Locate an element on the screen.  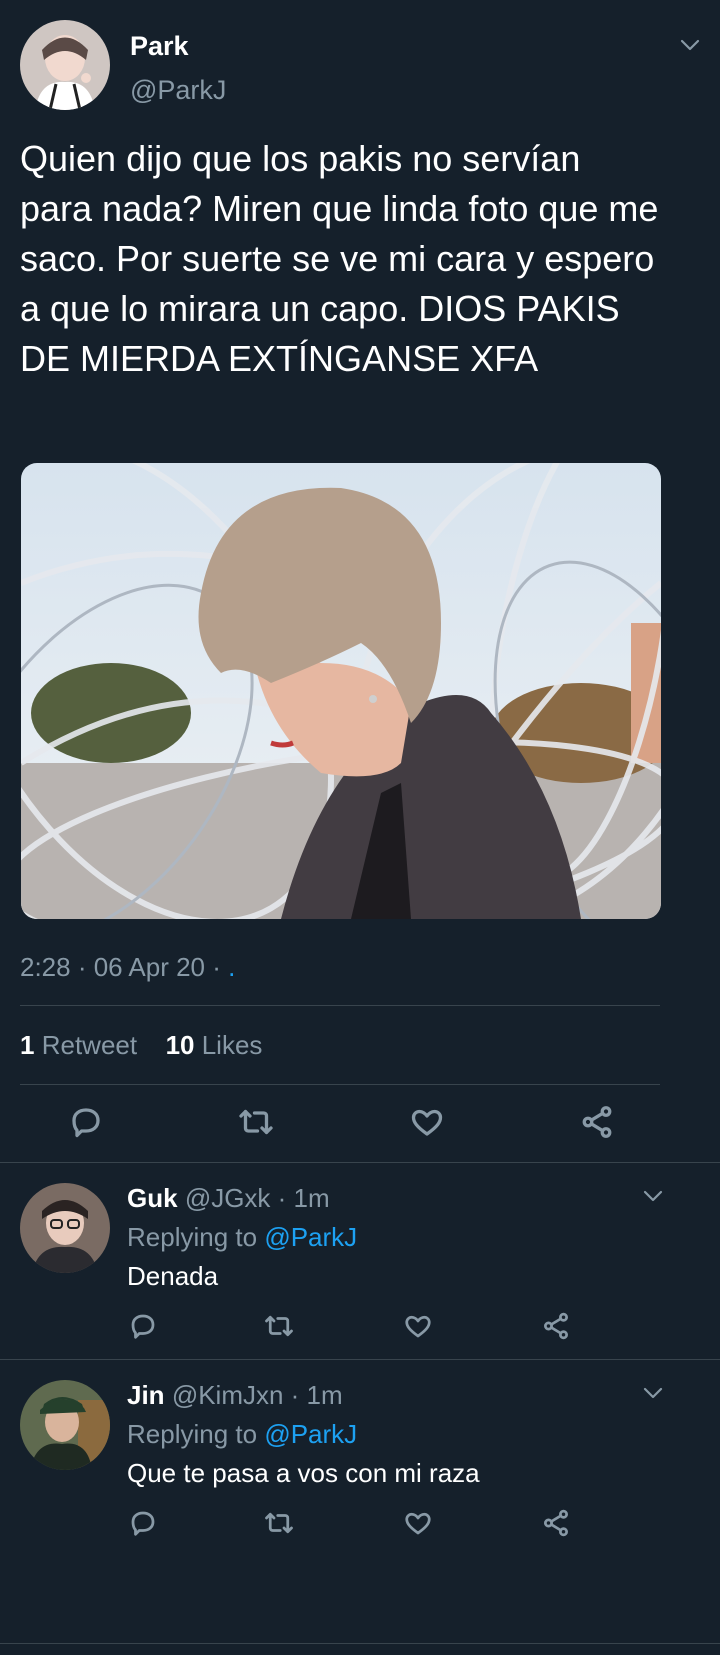
tweet-menu-button is located at coordinates (690, 47).